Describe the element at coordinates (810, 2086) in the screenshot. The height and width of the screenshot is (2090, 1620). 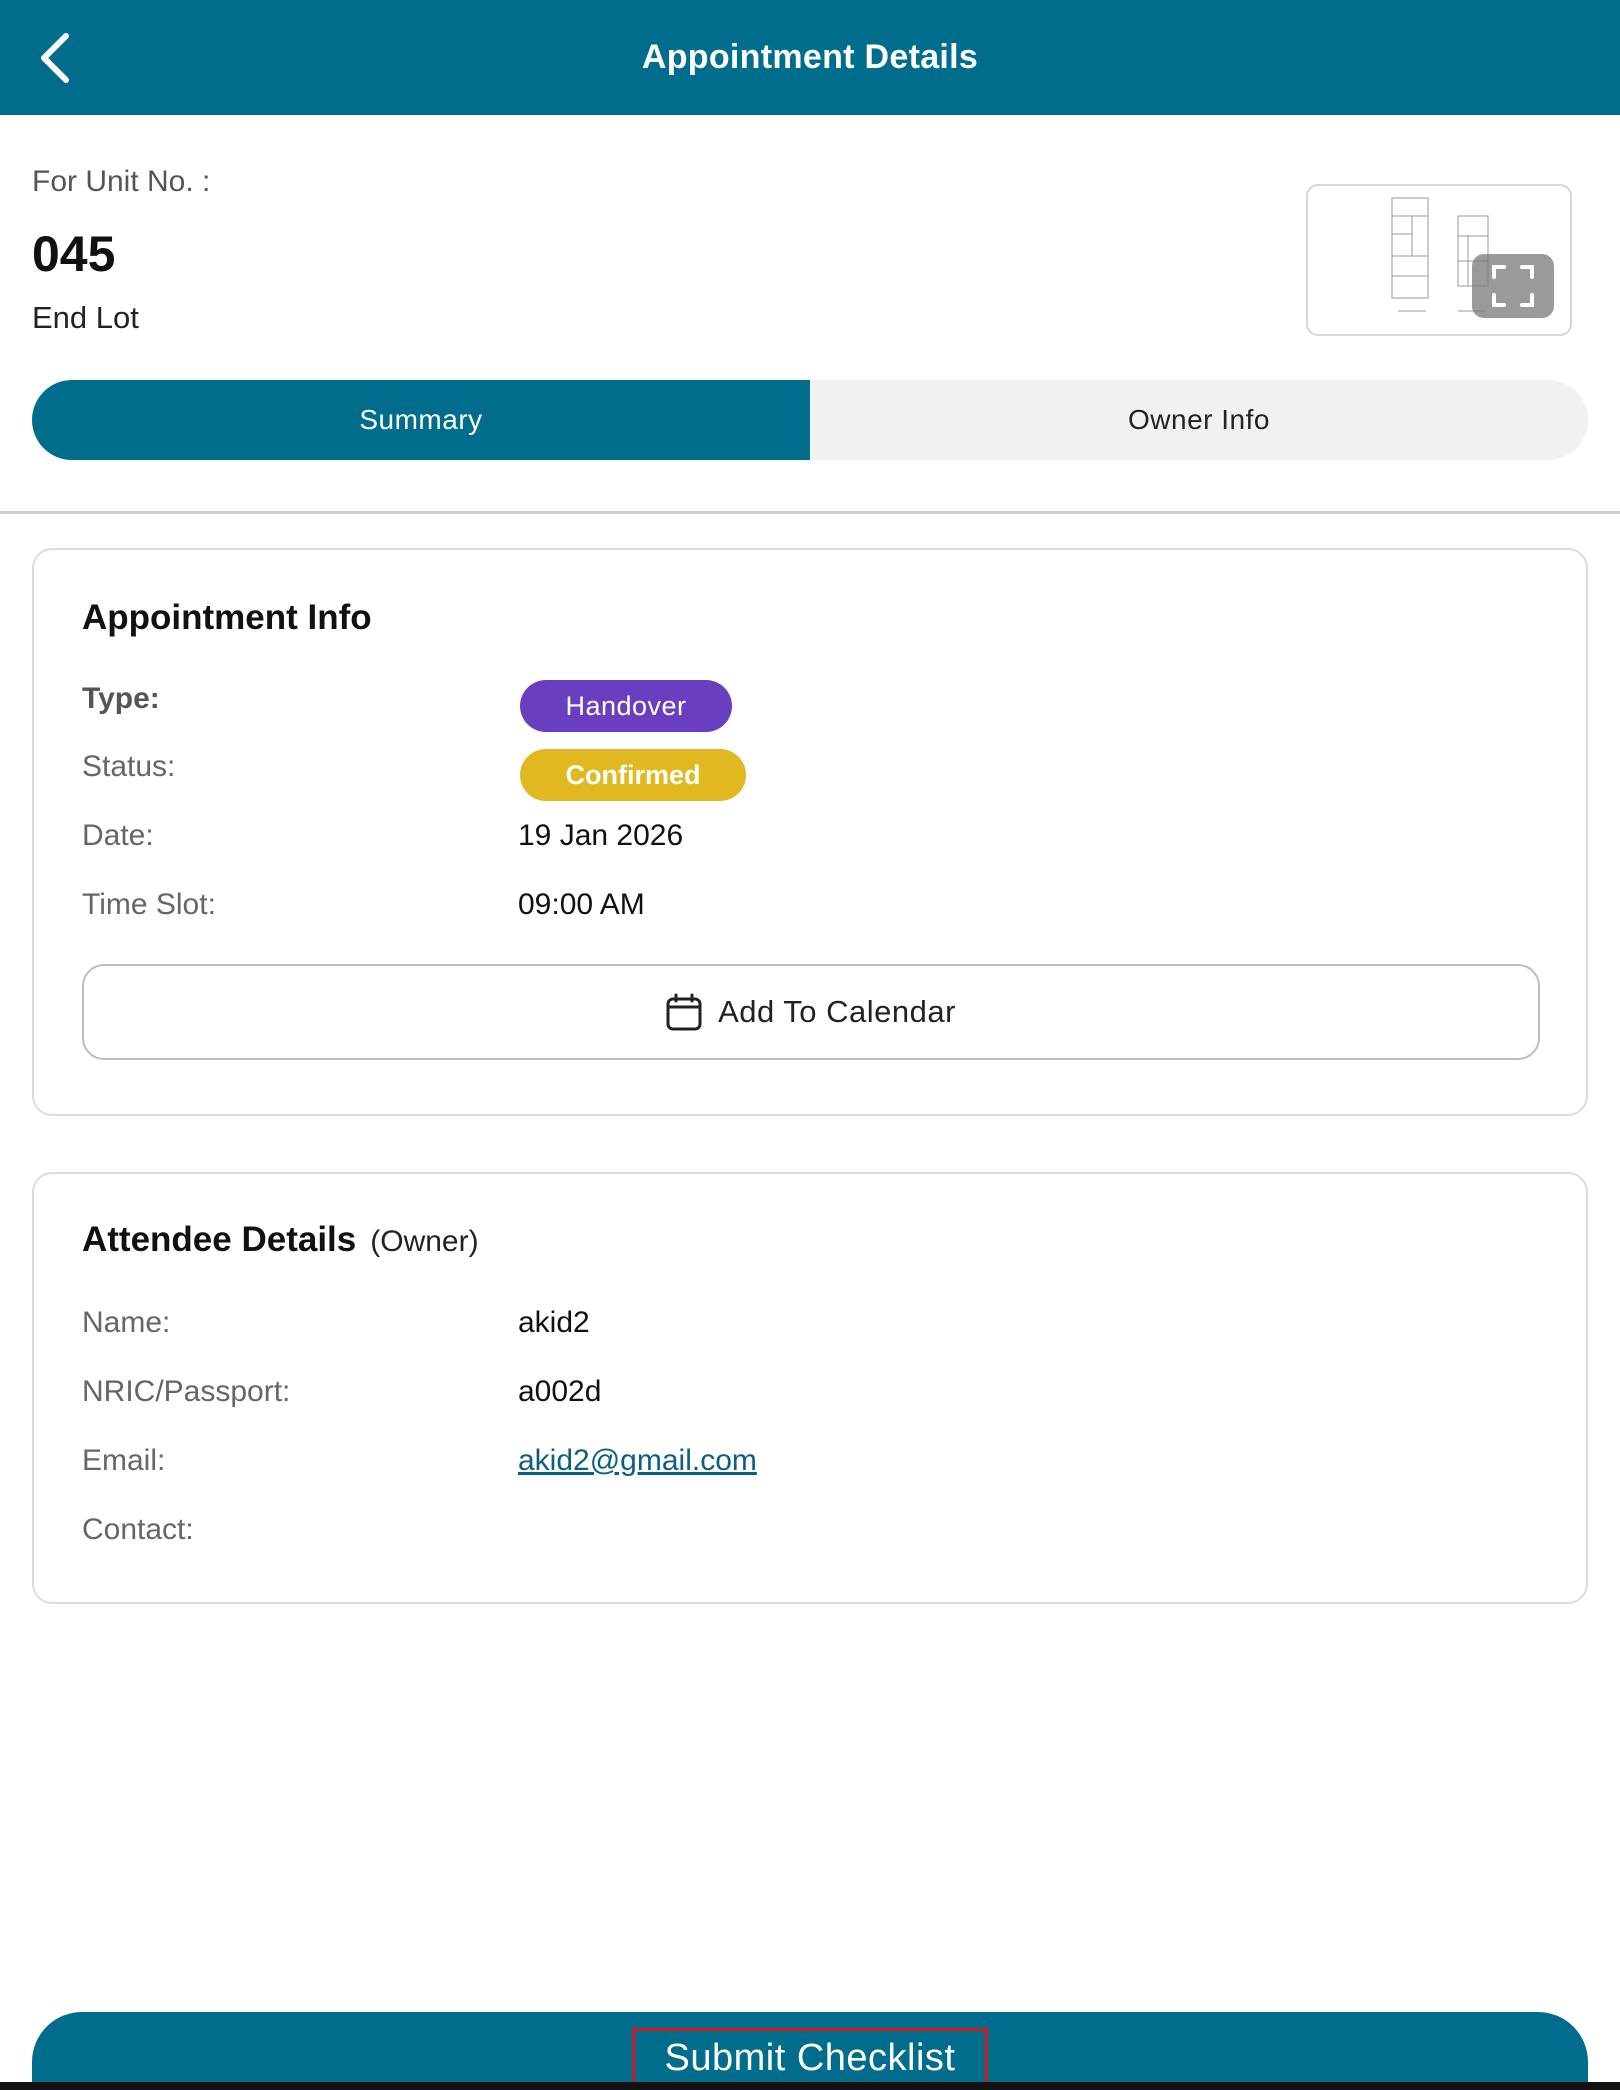
I see `bottom-edge` at that location.